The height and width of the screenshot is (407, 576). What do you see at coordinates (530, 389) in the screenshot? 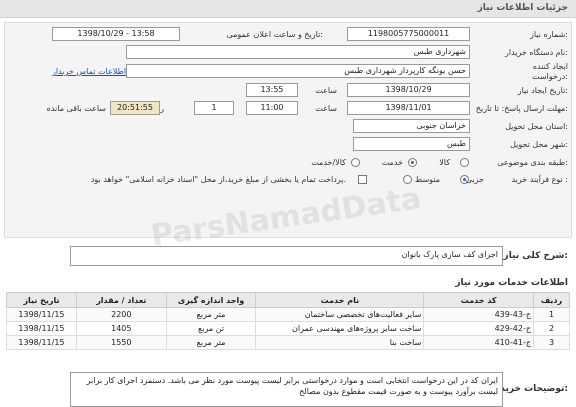
I see `buyer-notes-label: توضیحات خریدار:` at bounding box center [530, 389].